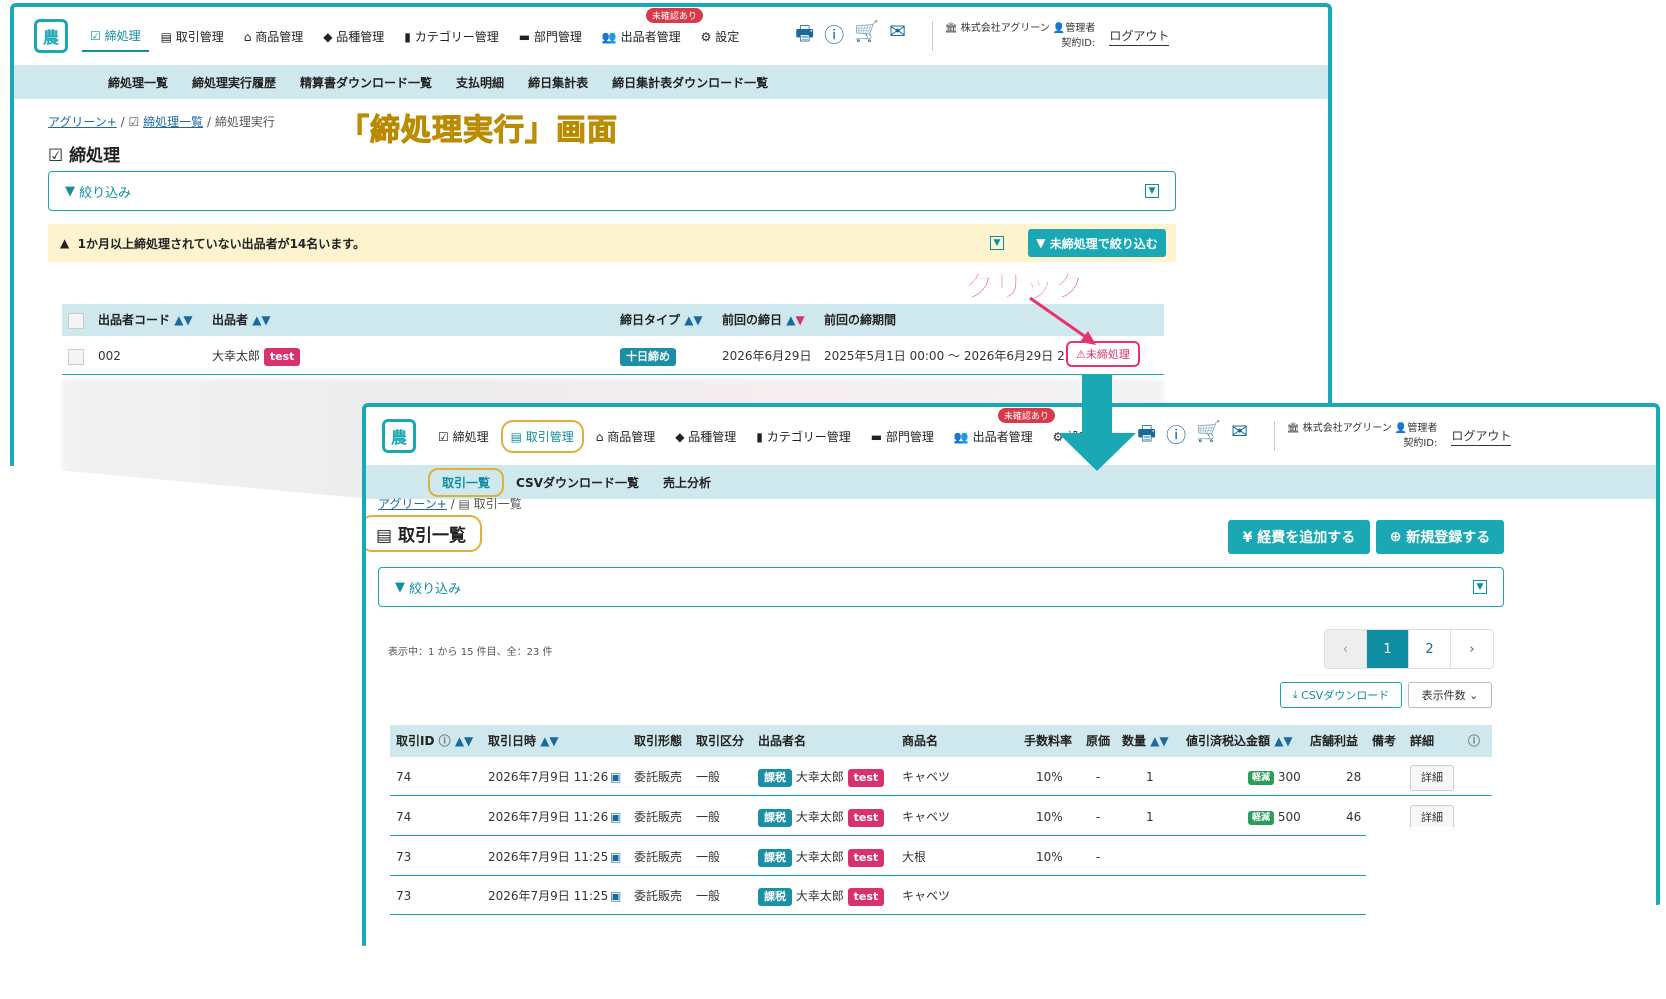 This screenshot has height=999, width=1666. I want to click on page-prev: ‹, so click(1346, 649).